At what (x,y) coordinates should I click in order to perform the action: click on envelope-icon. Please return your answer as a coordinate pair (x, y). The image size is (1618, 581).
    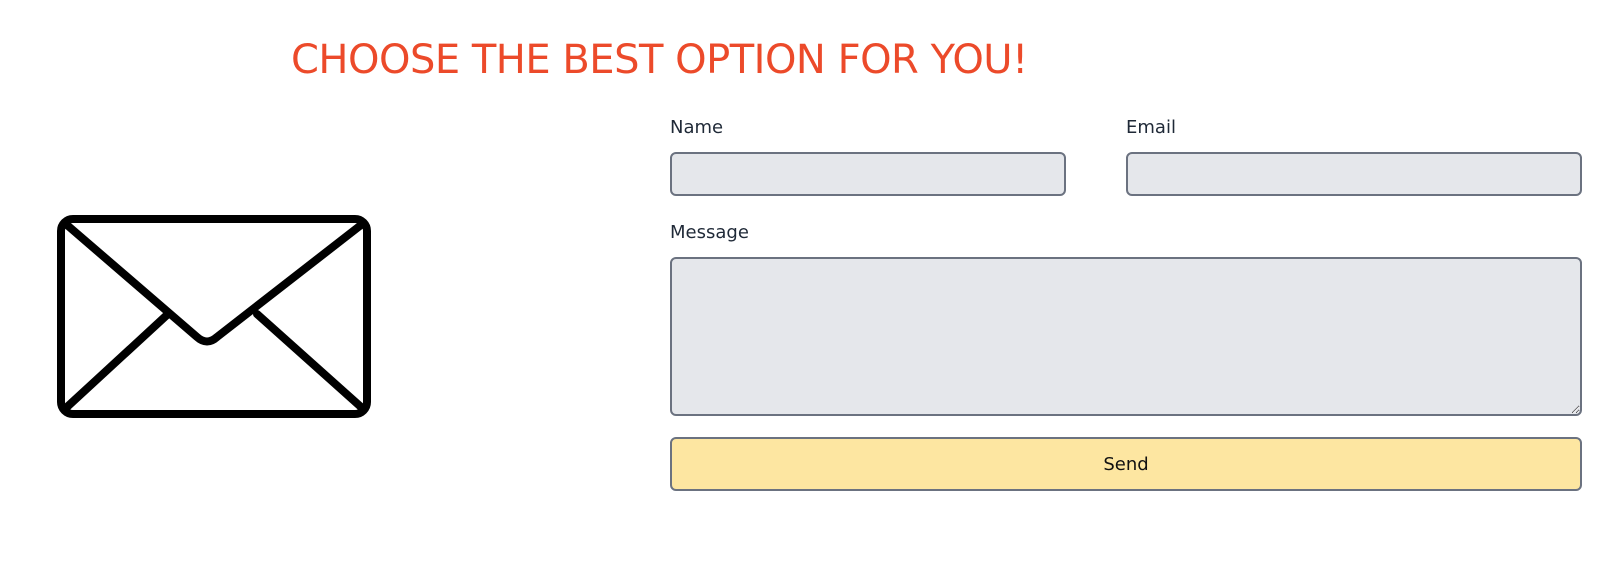
    Looking at the image, I should click on (214, 316).